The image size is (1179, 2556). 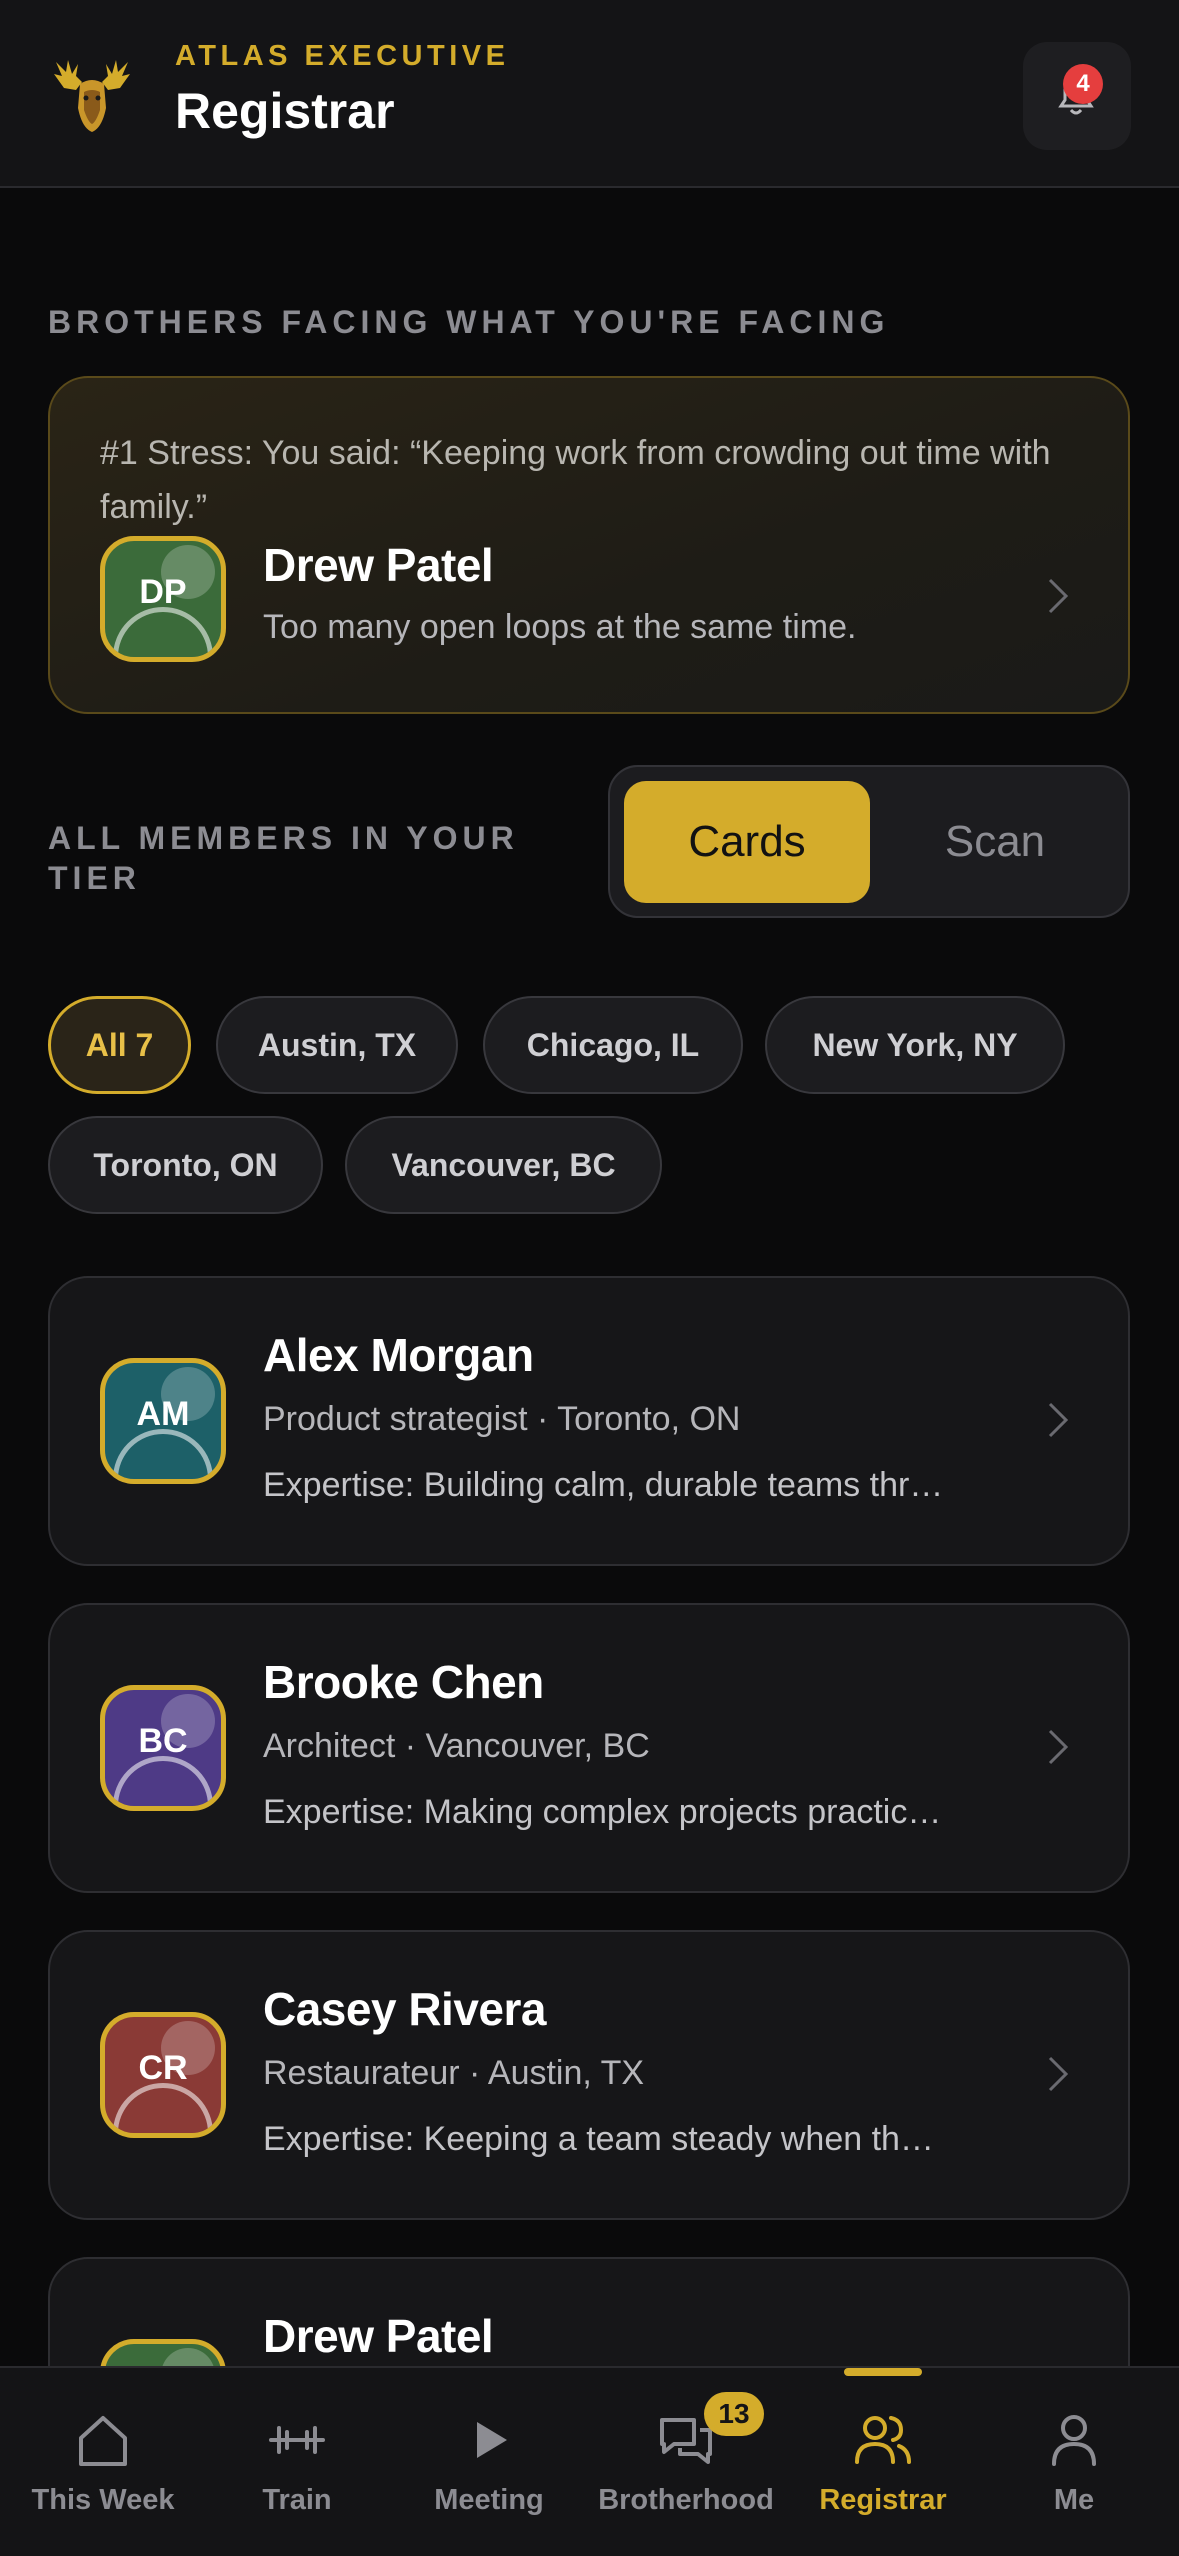 What do you see at coordinates (454, 2073) in the screenshot?
I see `member-role-location: Restaurateur · Austin, TX` at bounding box center [454, 2073].